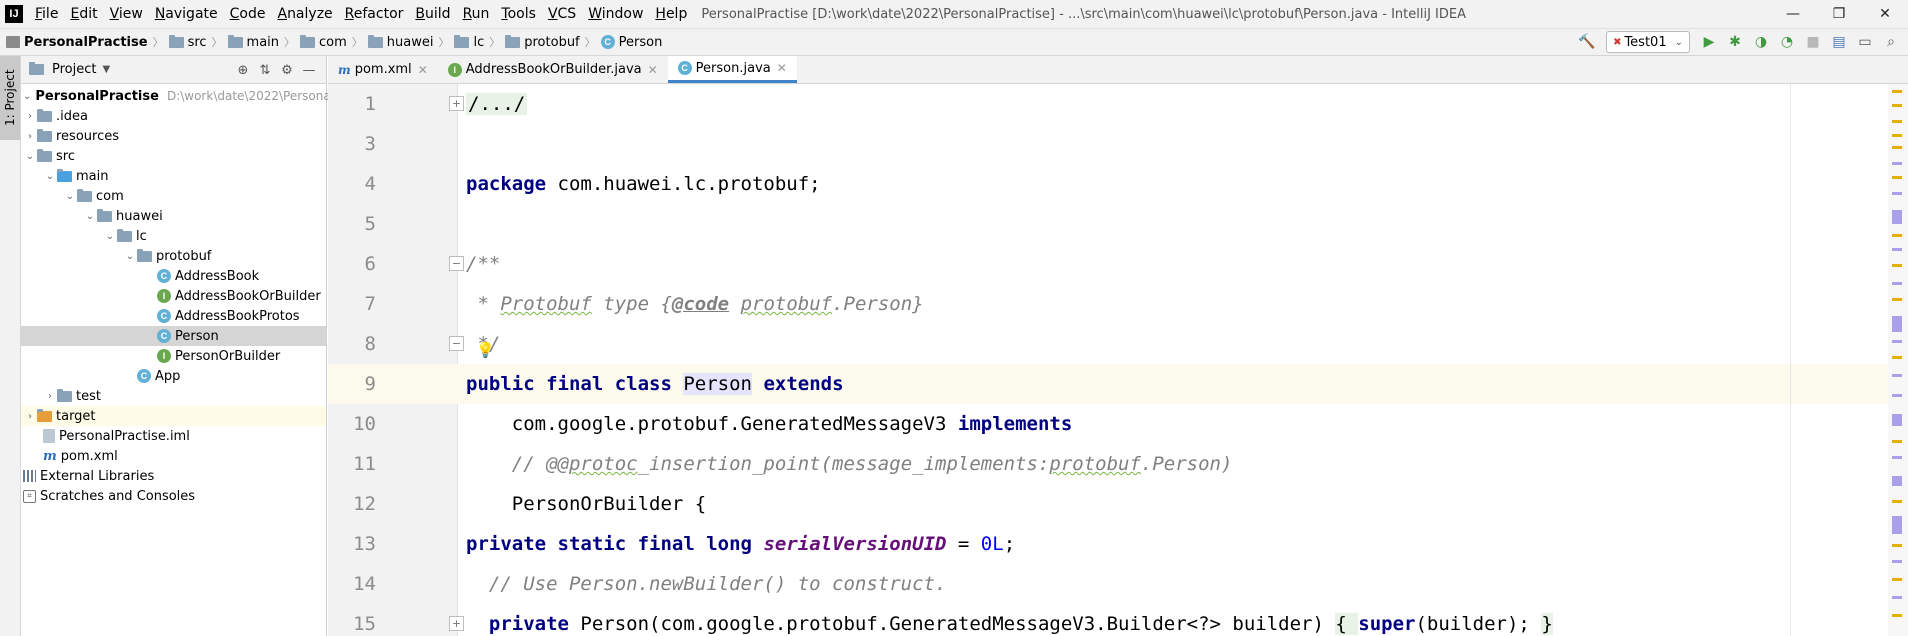  I want to click on collapsed-method-body: }, so click(1547, 624).